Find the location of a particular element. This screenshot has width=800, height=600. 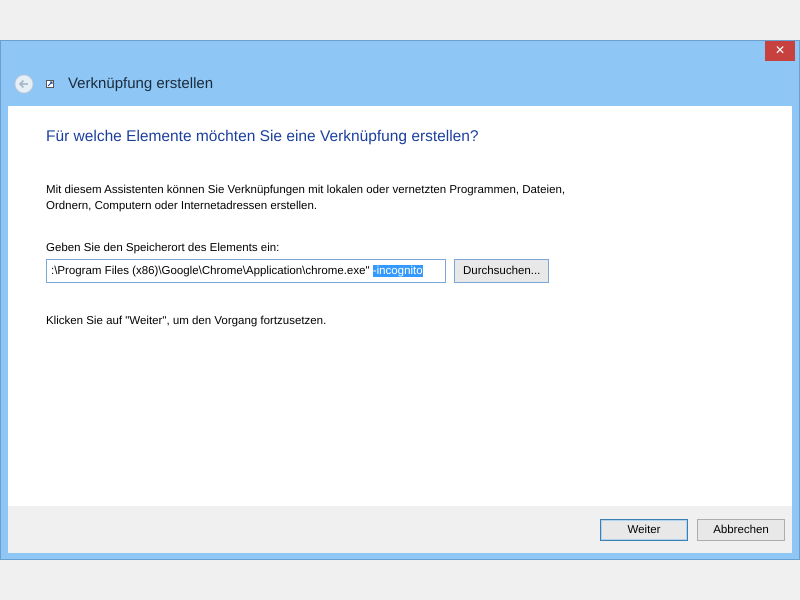

cancel-button: Abbrechen is located at coordinates (741, 529).